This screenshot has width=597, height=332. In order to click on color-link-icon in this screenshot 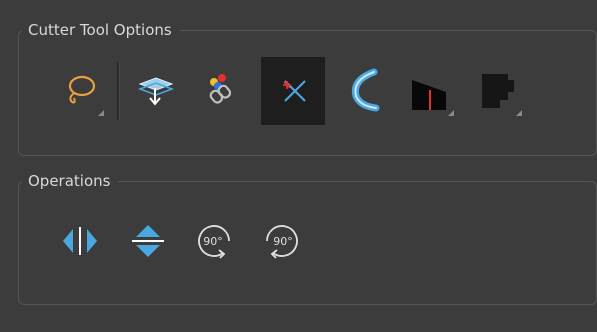, I will do `click(220, 89)`.